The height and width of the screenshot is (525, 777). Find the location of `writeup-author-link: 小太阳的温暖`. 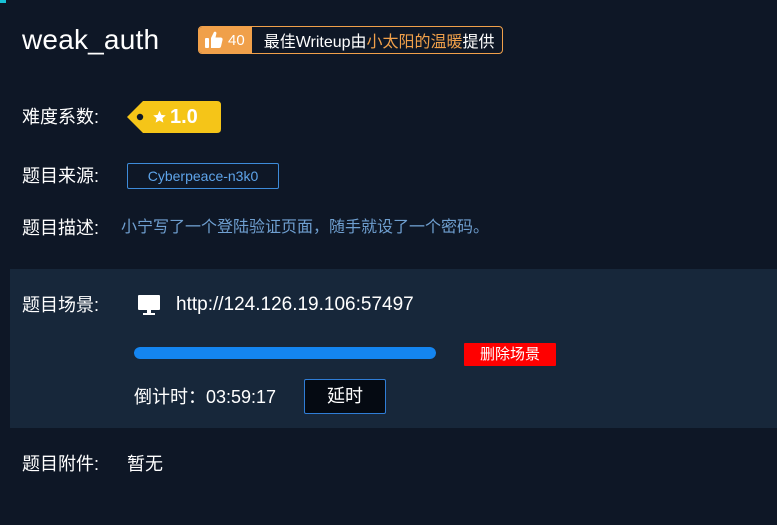

writeup-author-link: 小太阳的温暖 is located at coordinates (415, 40).